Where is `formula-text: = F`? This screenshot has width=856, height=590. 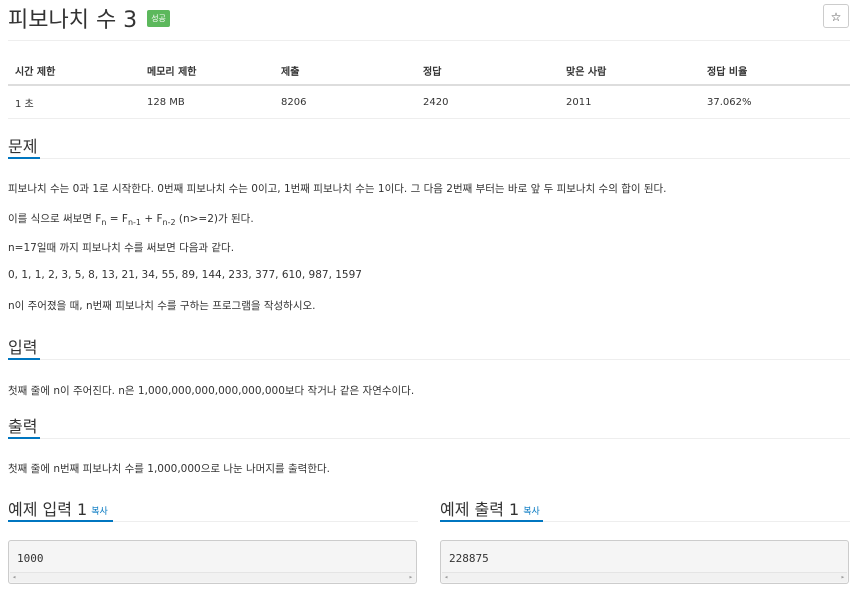 formula-text: = F is located at coordinates (117, 219).